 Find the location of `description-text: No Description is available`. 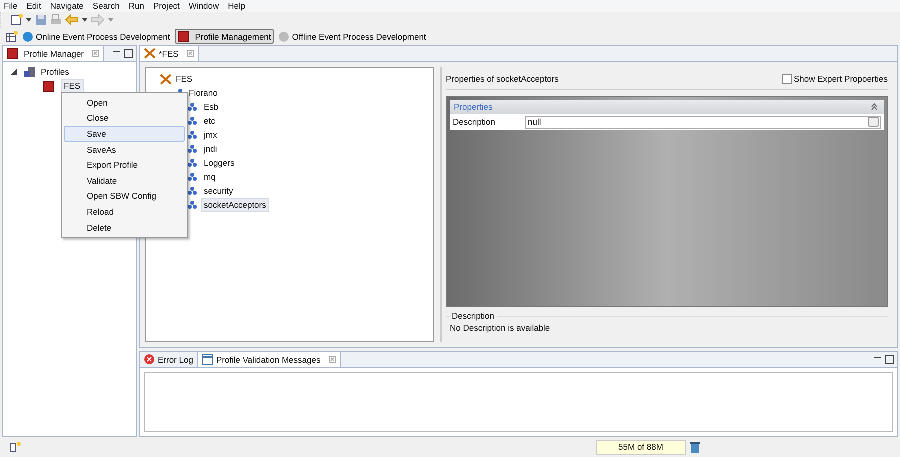

description-text: No Description is available is located at coordinates (500, 328).